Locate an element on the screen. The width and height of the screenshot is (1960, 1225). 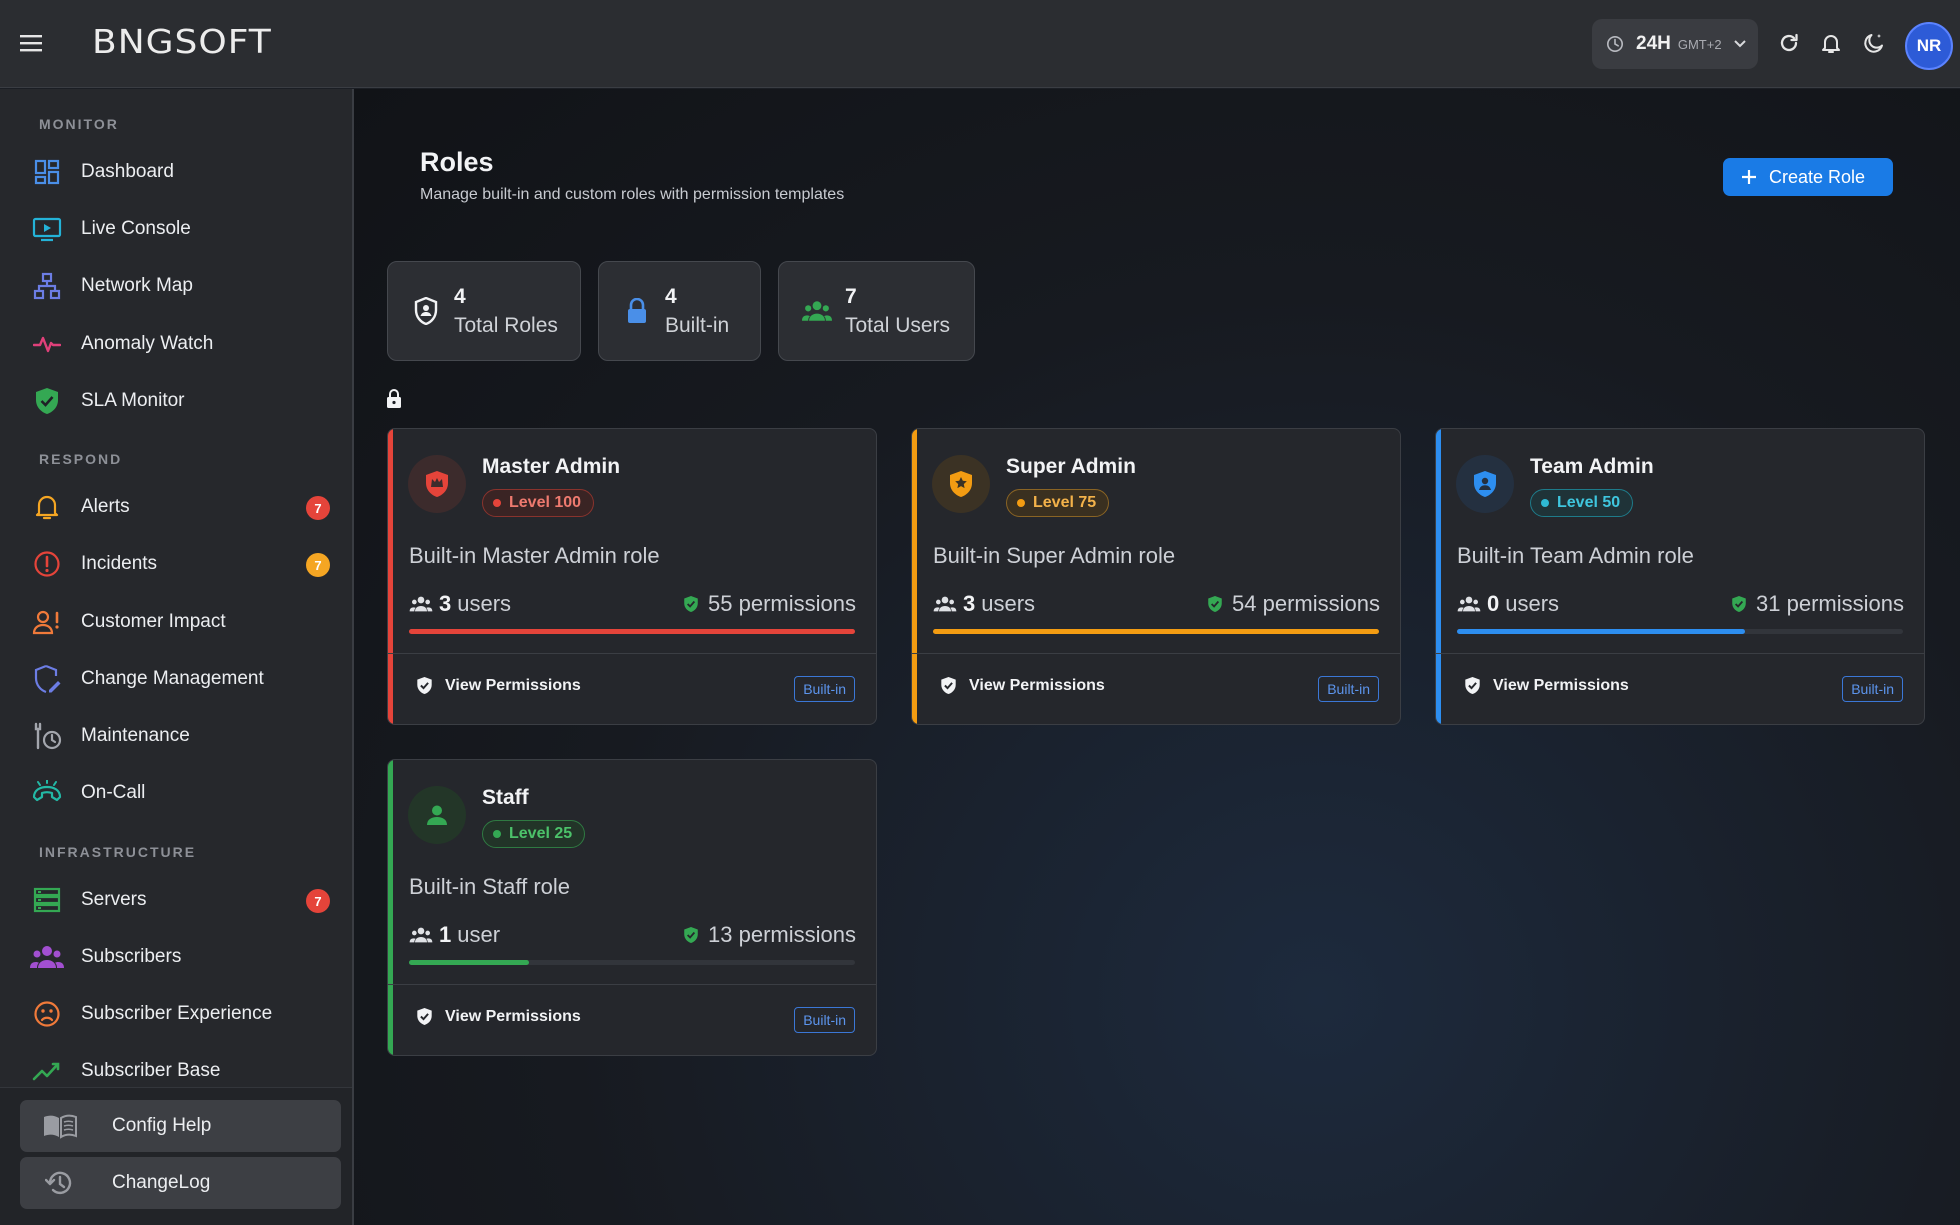
role-description: Built-in Staff role is located at coordinates (490, 886).